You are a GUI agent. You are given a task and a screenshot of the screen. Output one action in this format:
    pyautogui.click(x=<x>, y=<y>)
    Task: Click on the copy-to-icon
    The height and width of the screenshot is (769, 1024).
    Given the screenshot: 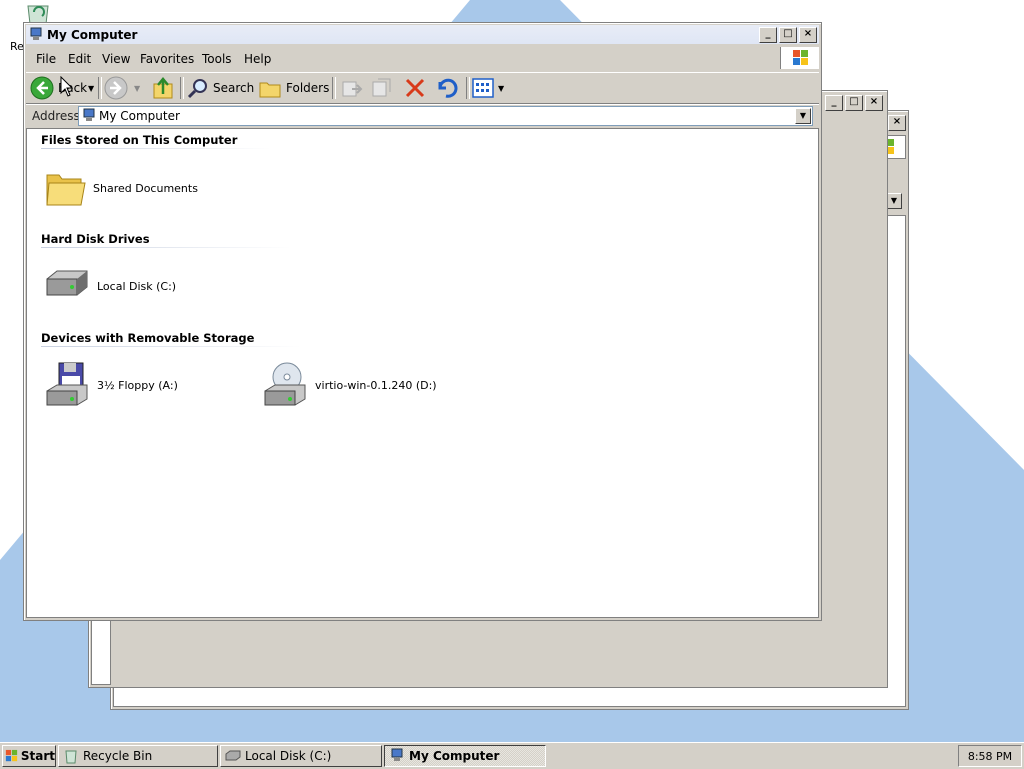 What is the action you would take?
    pyautogui.click(x=381, y=87)
    